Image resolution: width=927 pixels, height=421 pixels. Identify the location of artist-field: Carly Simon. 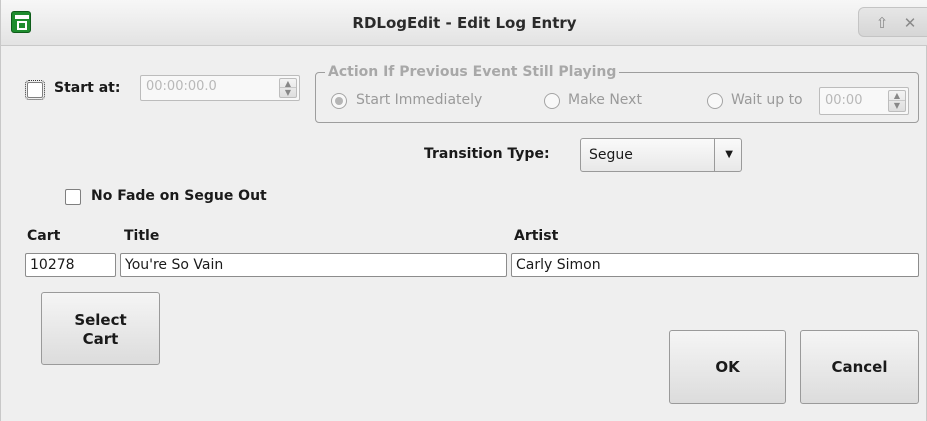
(715, 265).